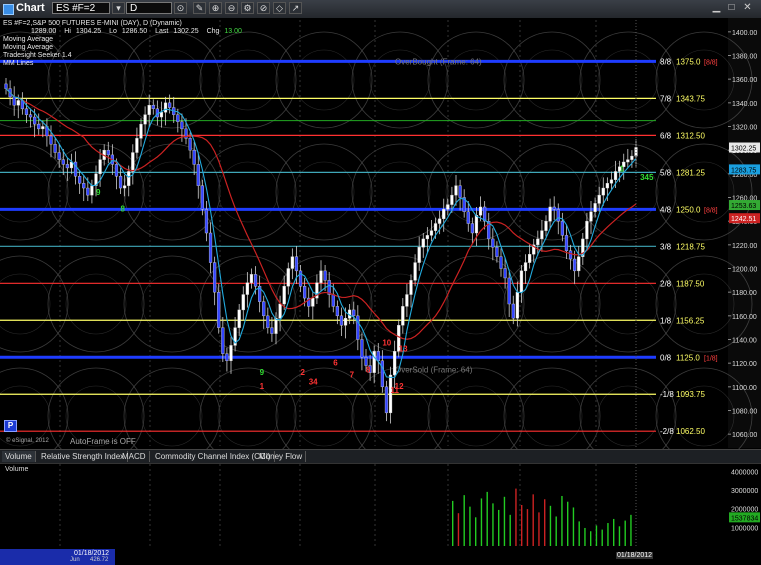 The width and height of the screenshot is (761, 565). I want to click on y-tick-label: 1320.00, so click(744, 128).